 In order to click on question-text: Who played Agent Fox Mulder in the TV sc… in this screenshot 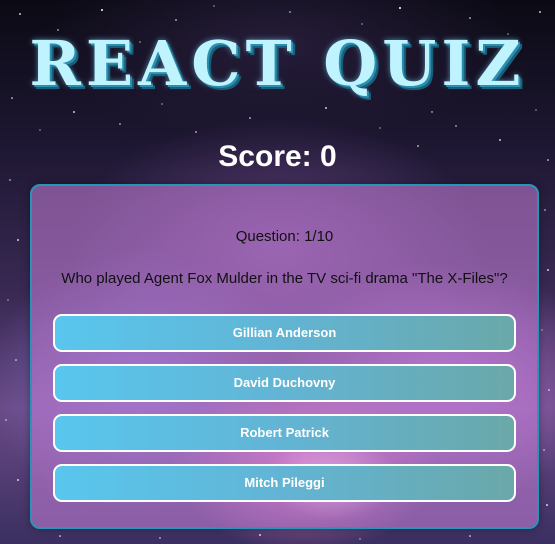, I will do `click(284, 278)`.